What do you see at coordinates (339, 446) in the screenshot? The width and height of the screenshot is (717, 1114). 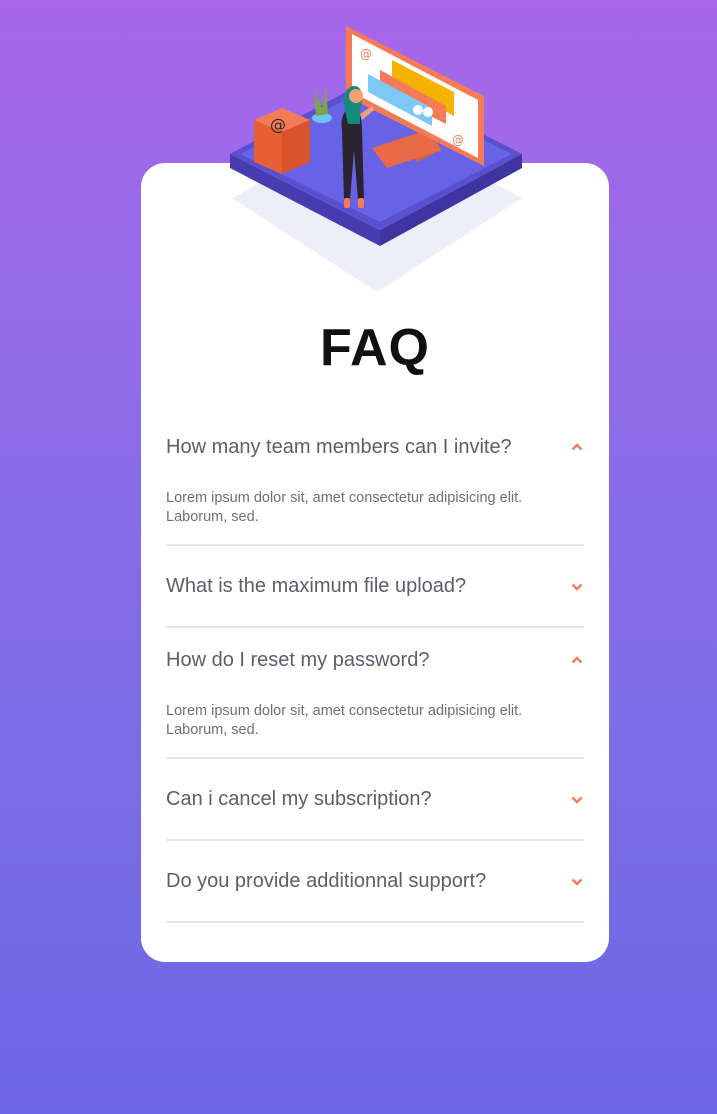 I see `faq-question: How many team members can I invite?` at bounding box center [339, 446].